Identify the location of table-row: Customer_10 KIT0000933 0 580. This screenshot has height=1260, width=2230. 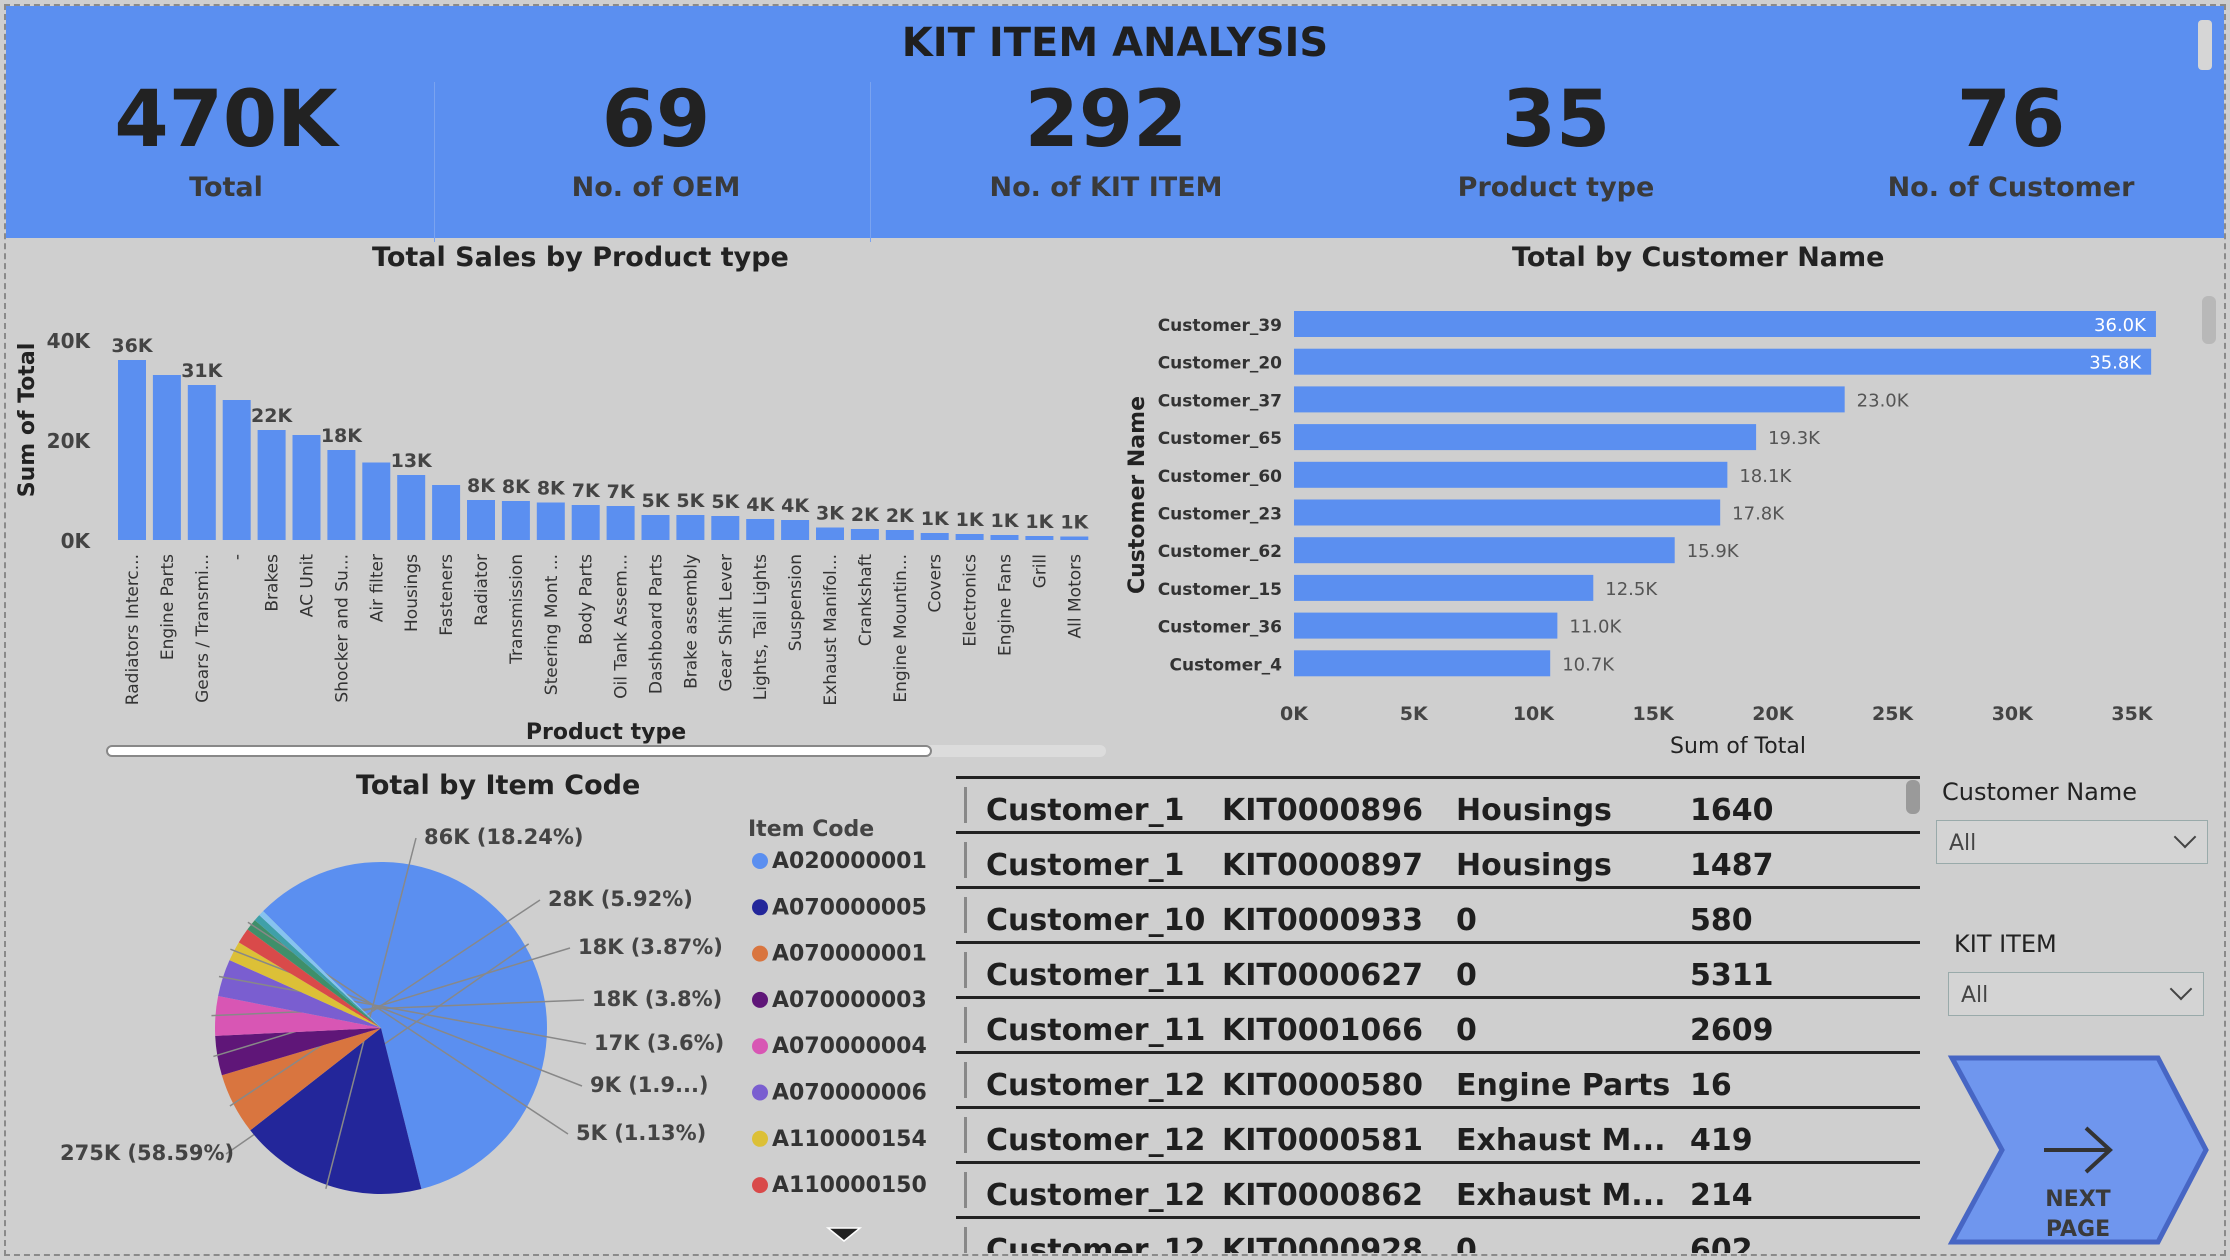
(1438, 916).